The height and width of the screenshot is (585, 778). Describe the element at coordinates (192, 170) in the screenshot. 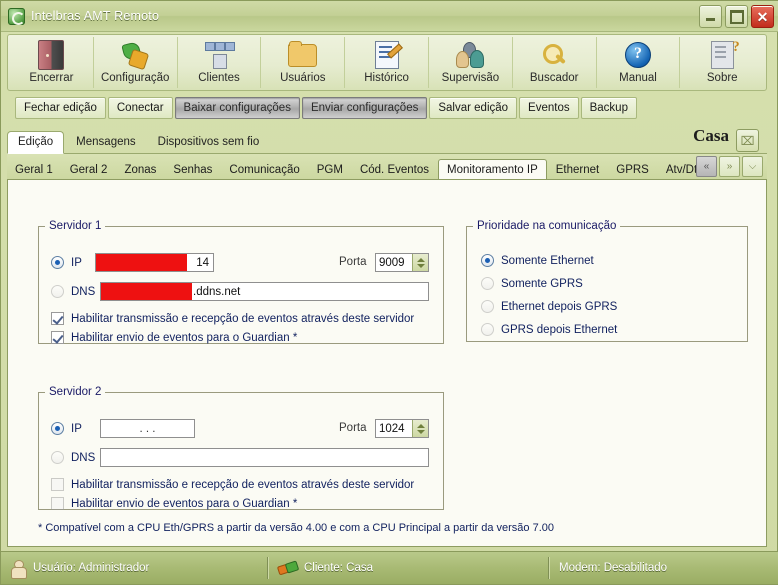

I see `tab-senhas: Senhas` at that location.